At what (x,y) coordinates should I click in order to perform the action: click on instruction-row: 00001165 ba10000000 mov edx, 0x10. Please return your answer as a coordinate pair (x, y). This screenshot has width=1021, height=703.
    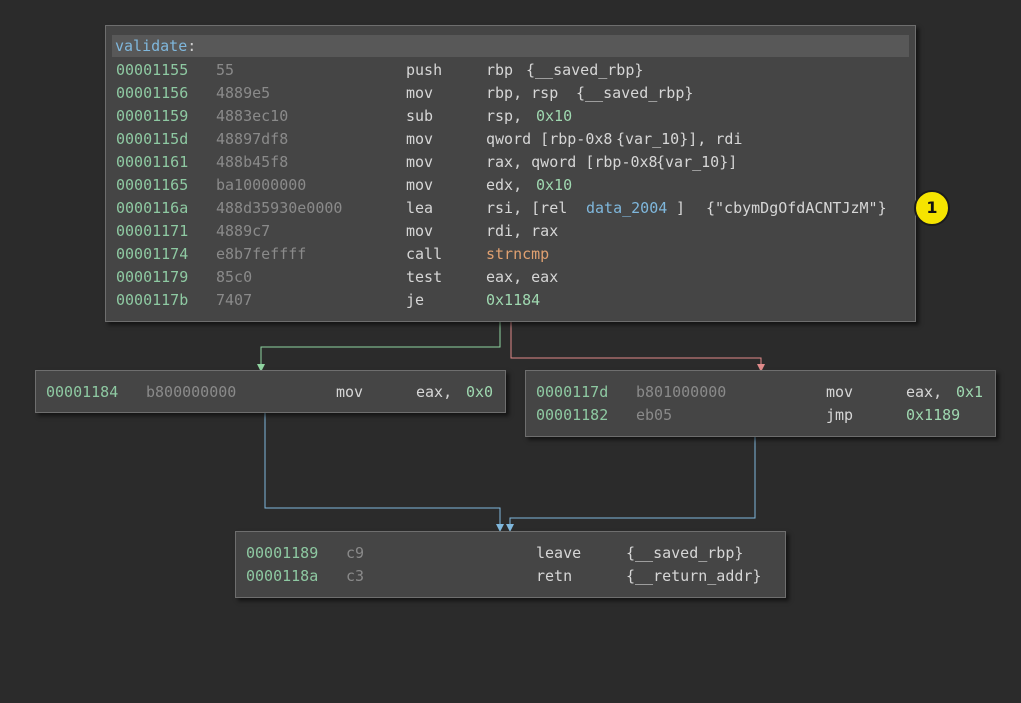
    Looking at the image, I should click on (511, 185).